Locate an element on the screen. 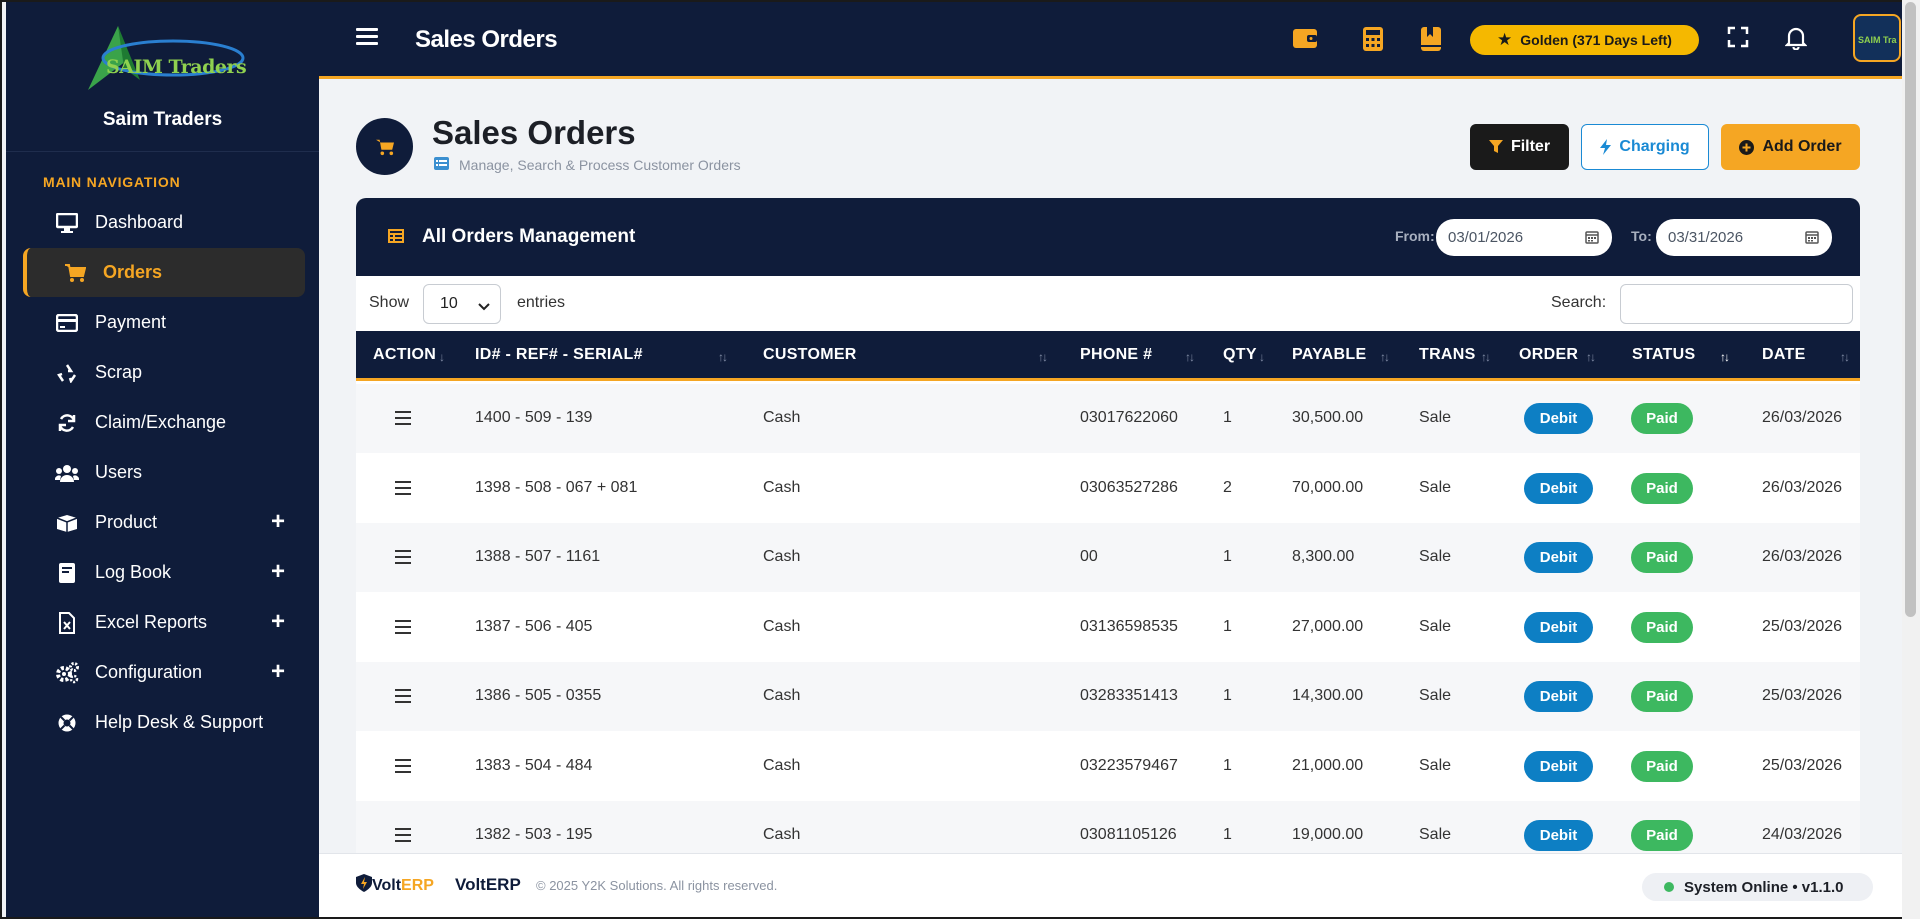  footer-logo-erp: ERP is located at coordinates (417, 885).